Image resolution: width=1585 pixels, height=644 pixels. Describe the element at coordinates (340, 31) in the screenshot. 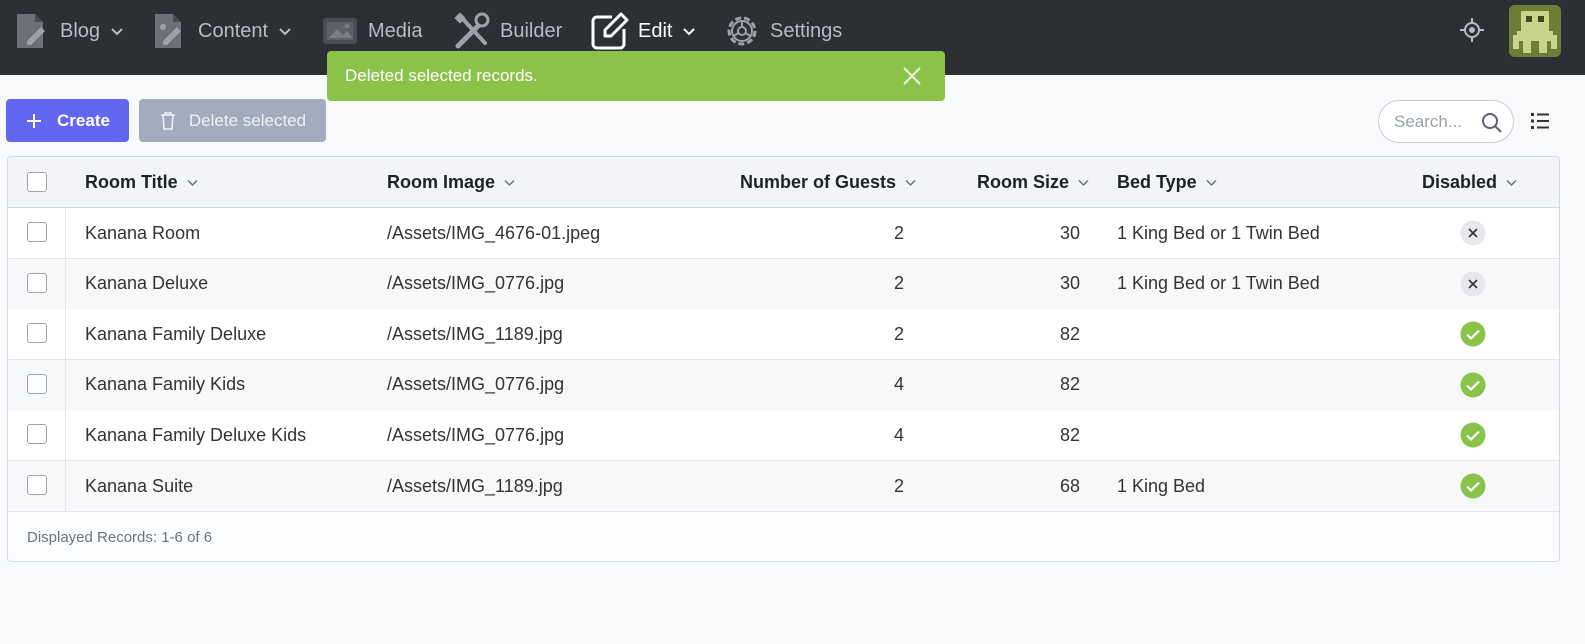

I see `media-icon` at that location.